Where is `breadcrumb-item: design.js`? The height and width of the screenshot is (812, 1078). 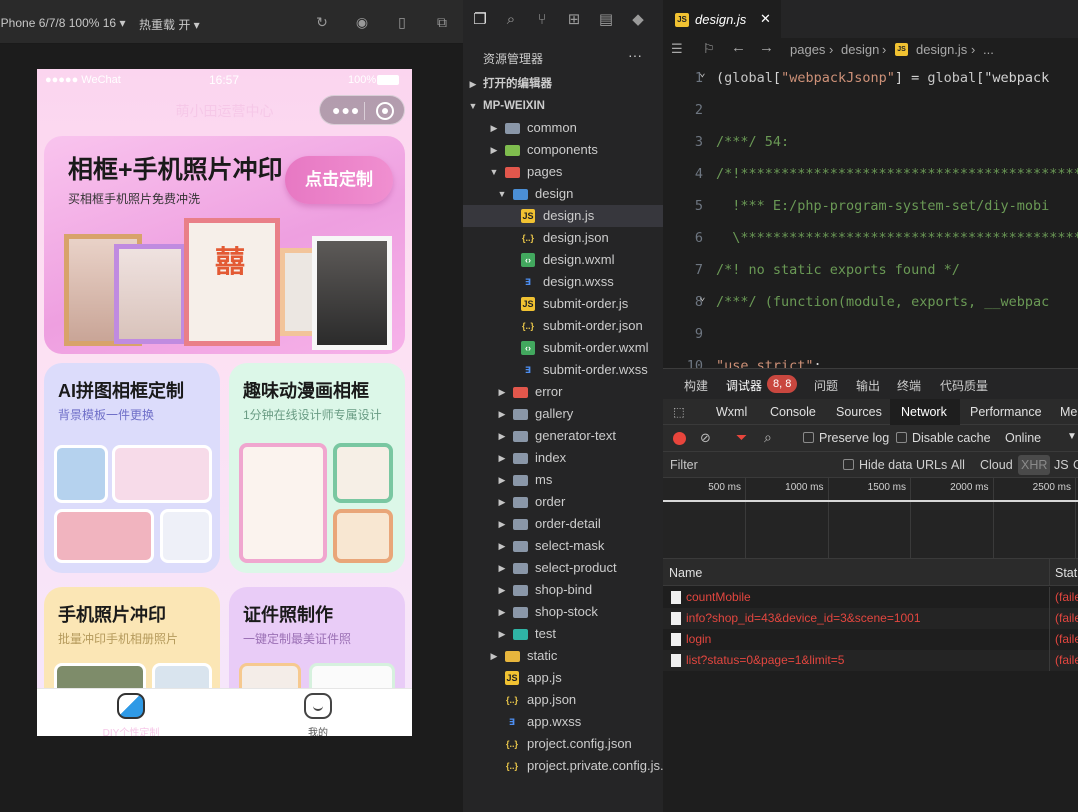 breadcrumb-item: design.js is located at coordinates (941, 49).